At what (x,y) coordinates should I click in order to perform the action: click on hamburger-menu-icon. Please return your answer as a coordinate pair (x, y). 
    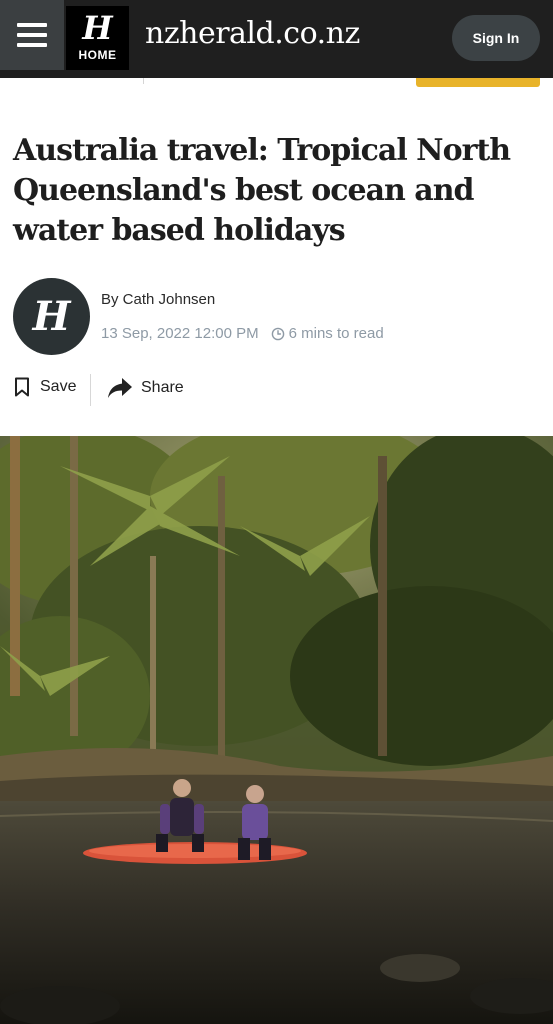
    Looking at the image, I should click on (32, 25).